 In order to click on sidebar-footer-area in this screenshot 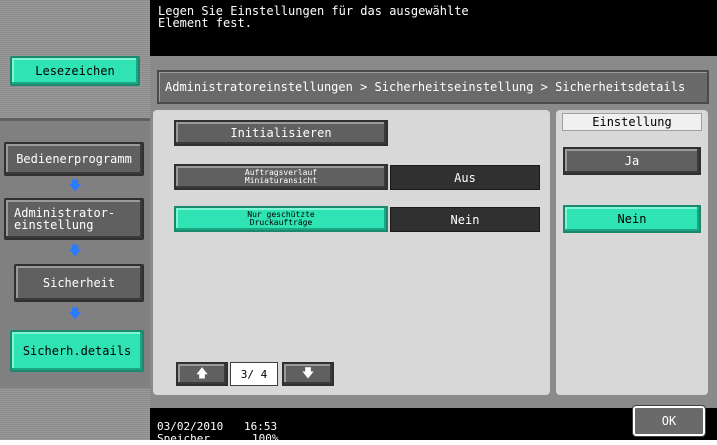, I will do `click(75, 414)`.